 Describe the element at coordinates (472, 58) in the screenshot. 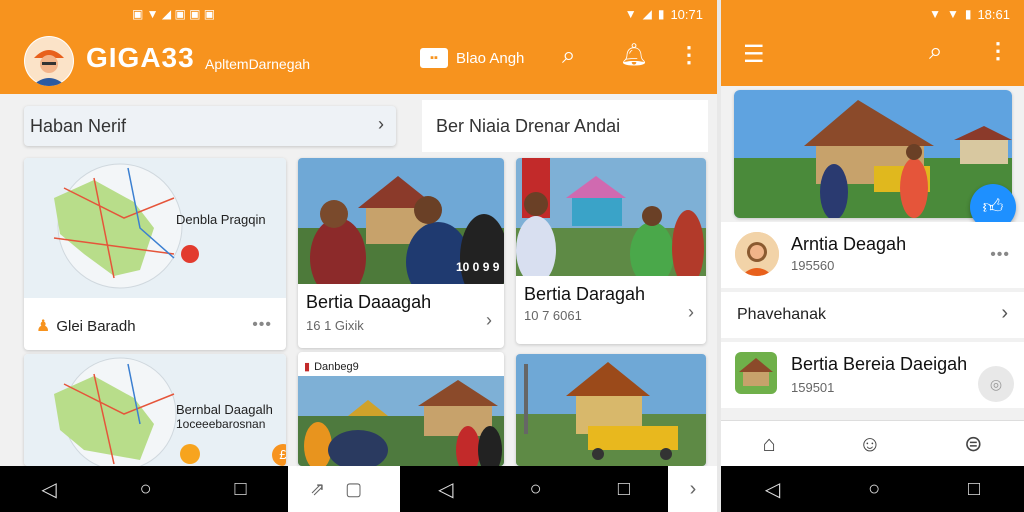

I see `blog-action: ▪▪ Blao Angh` at that location.